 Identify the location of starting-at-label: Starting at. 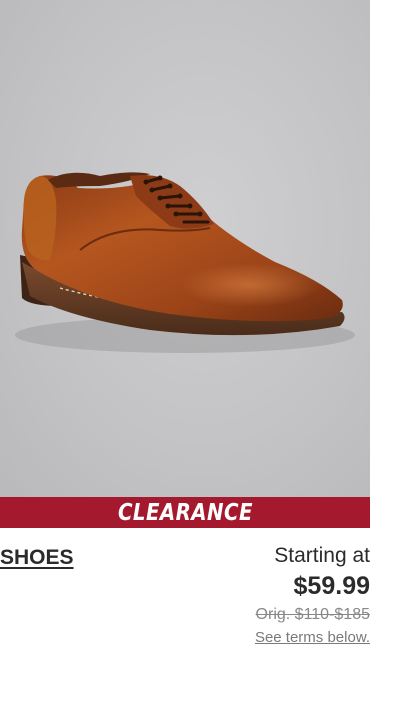
(322, 555).